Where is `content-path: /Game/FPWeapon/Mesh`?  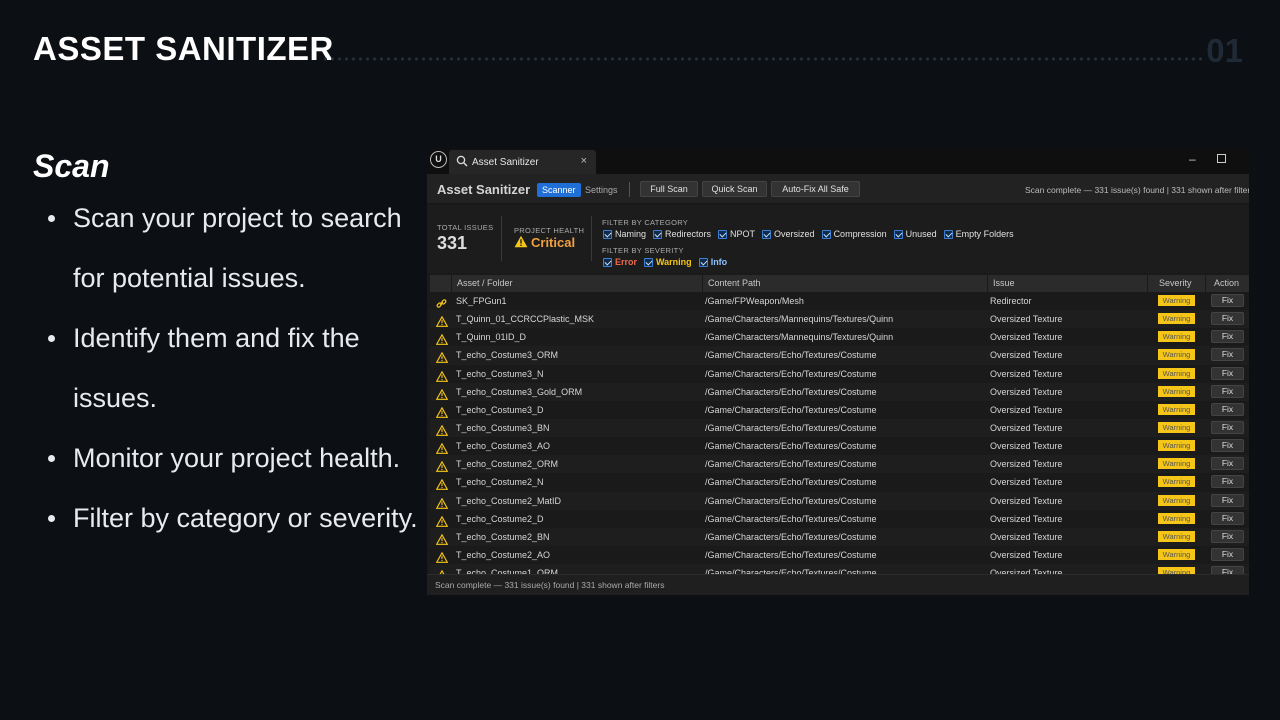
content-path: /Game/FPWeapon/Mesh is located at coordinates (754, 301).